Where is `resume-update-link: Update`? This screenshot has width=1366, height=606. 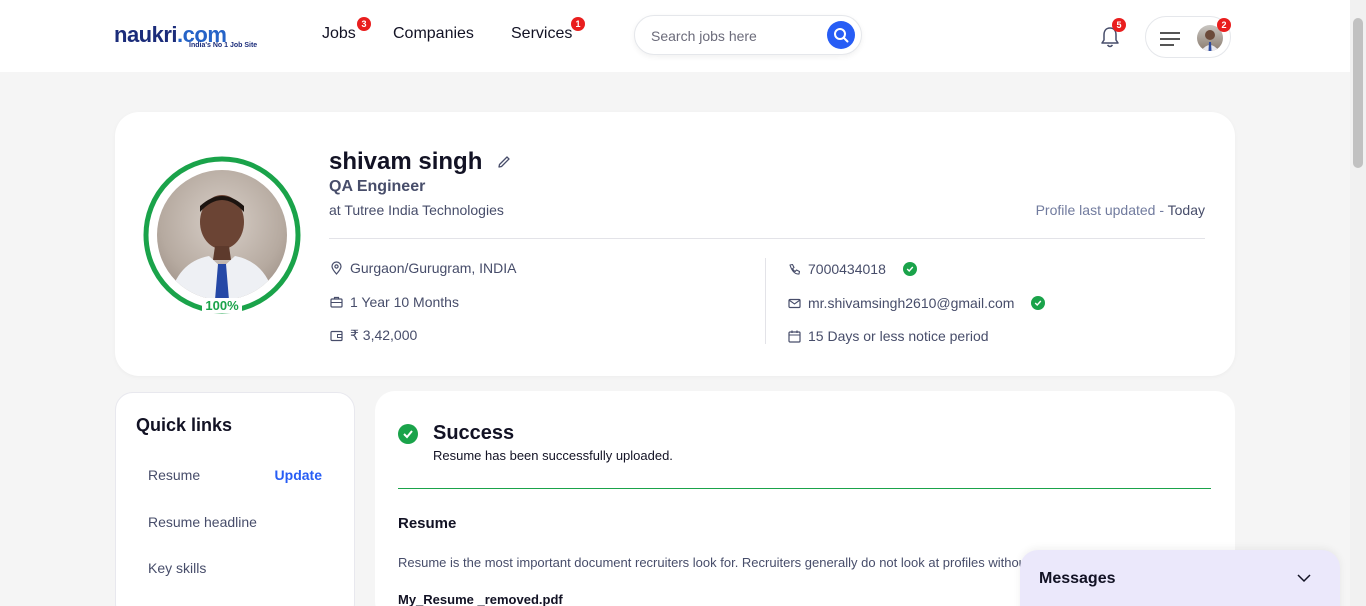 resume-update-link: Update is located at coordinates (298, 475).